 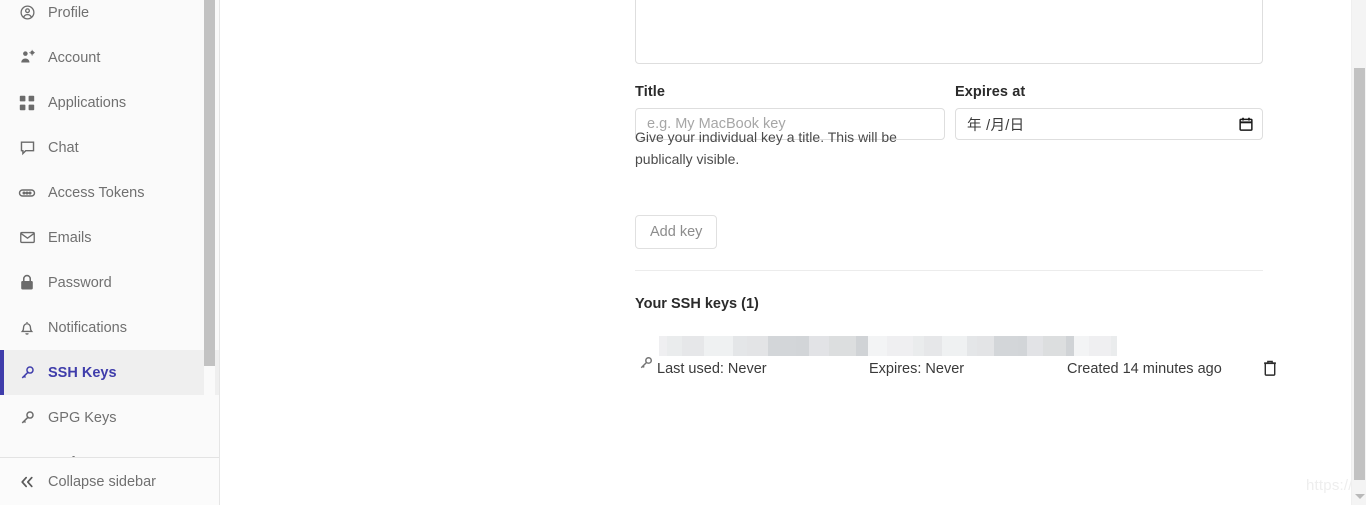 What do you see at coordinates (87, 102) in the screenshot?
I see `sidebar-item-label: Applications` at bounding box center [87, 102].